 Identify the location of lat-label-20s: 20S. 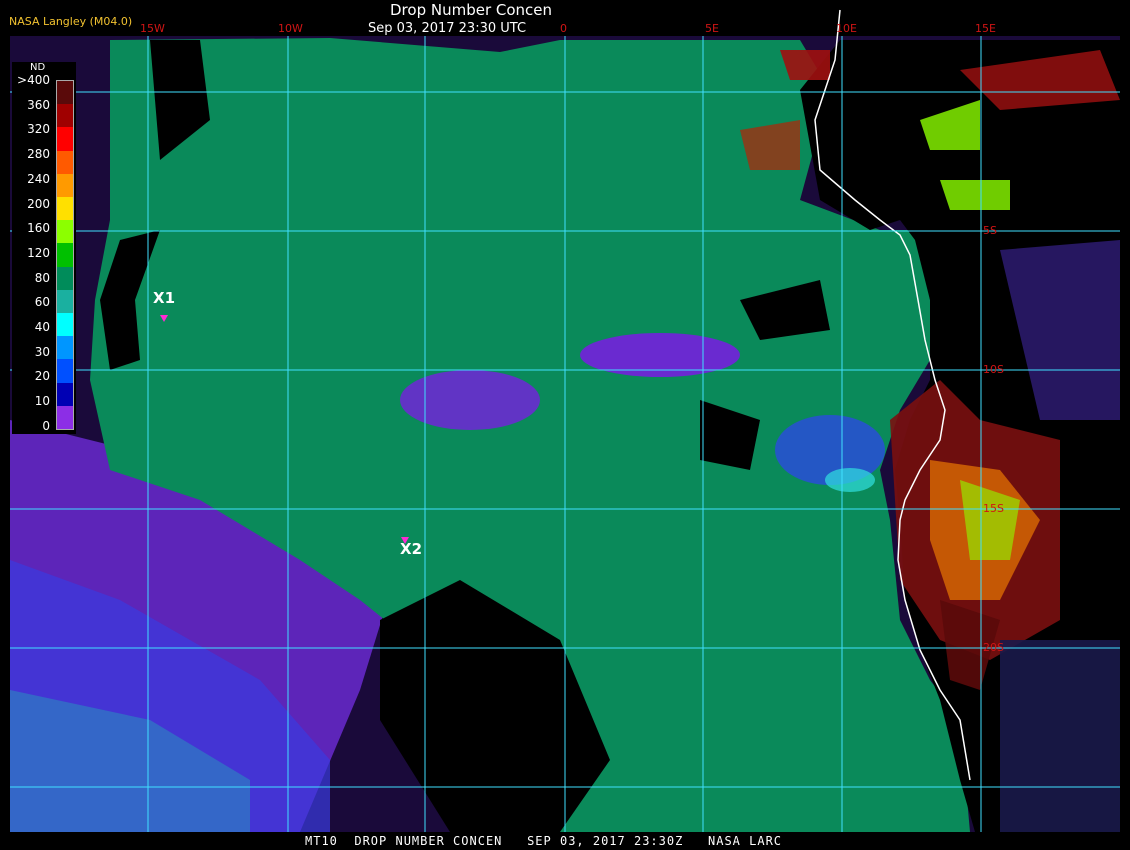
(993, 647).